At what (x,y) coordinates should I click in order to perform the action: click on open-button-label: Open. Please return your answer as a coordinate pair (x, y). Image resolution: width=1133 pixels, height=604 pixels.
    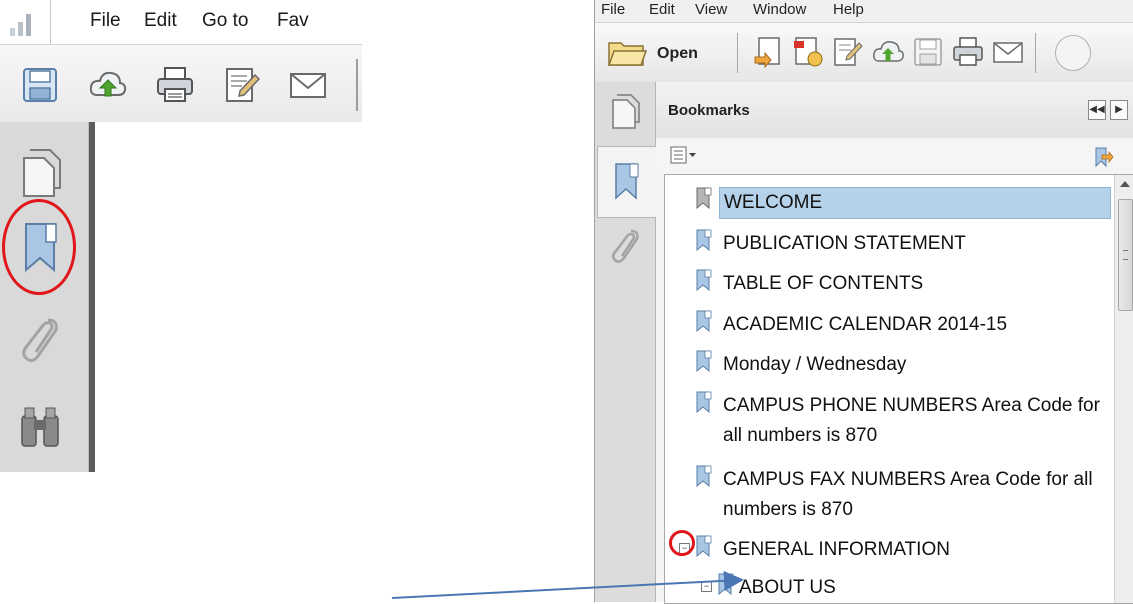
    Looking at the image, I should click on (677, 53).